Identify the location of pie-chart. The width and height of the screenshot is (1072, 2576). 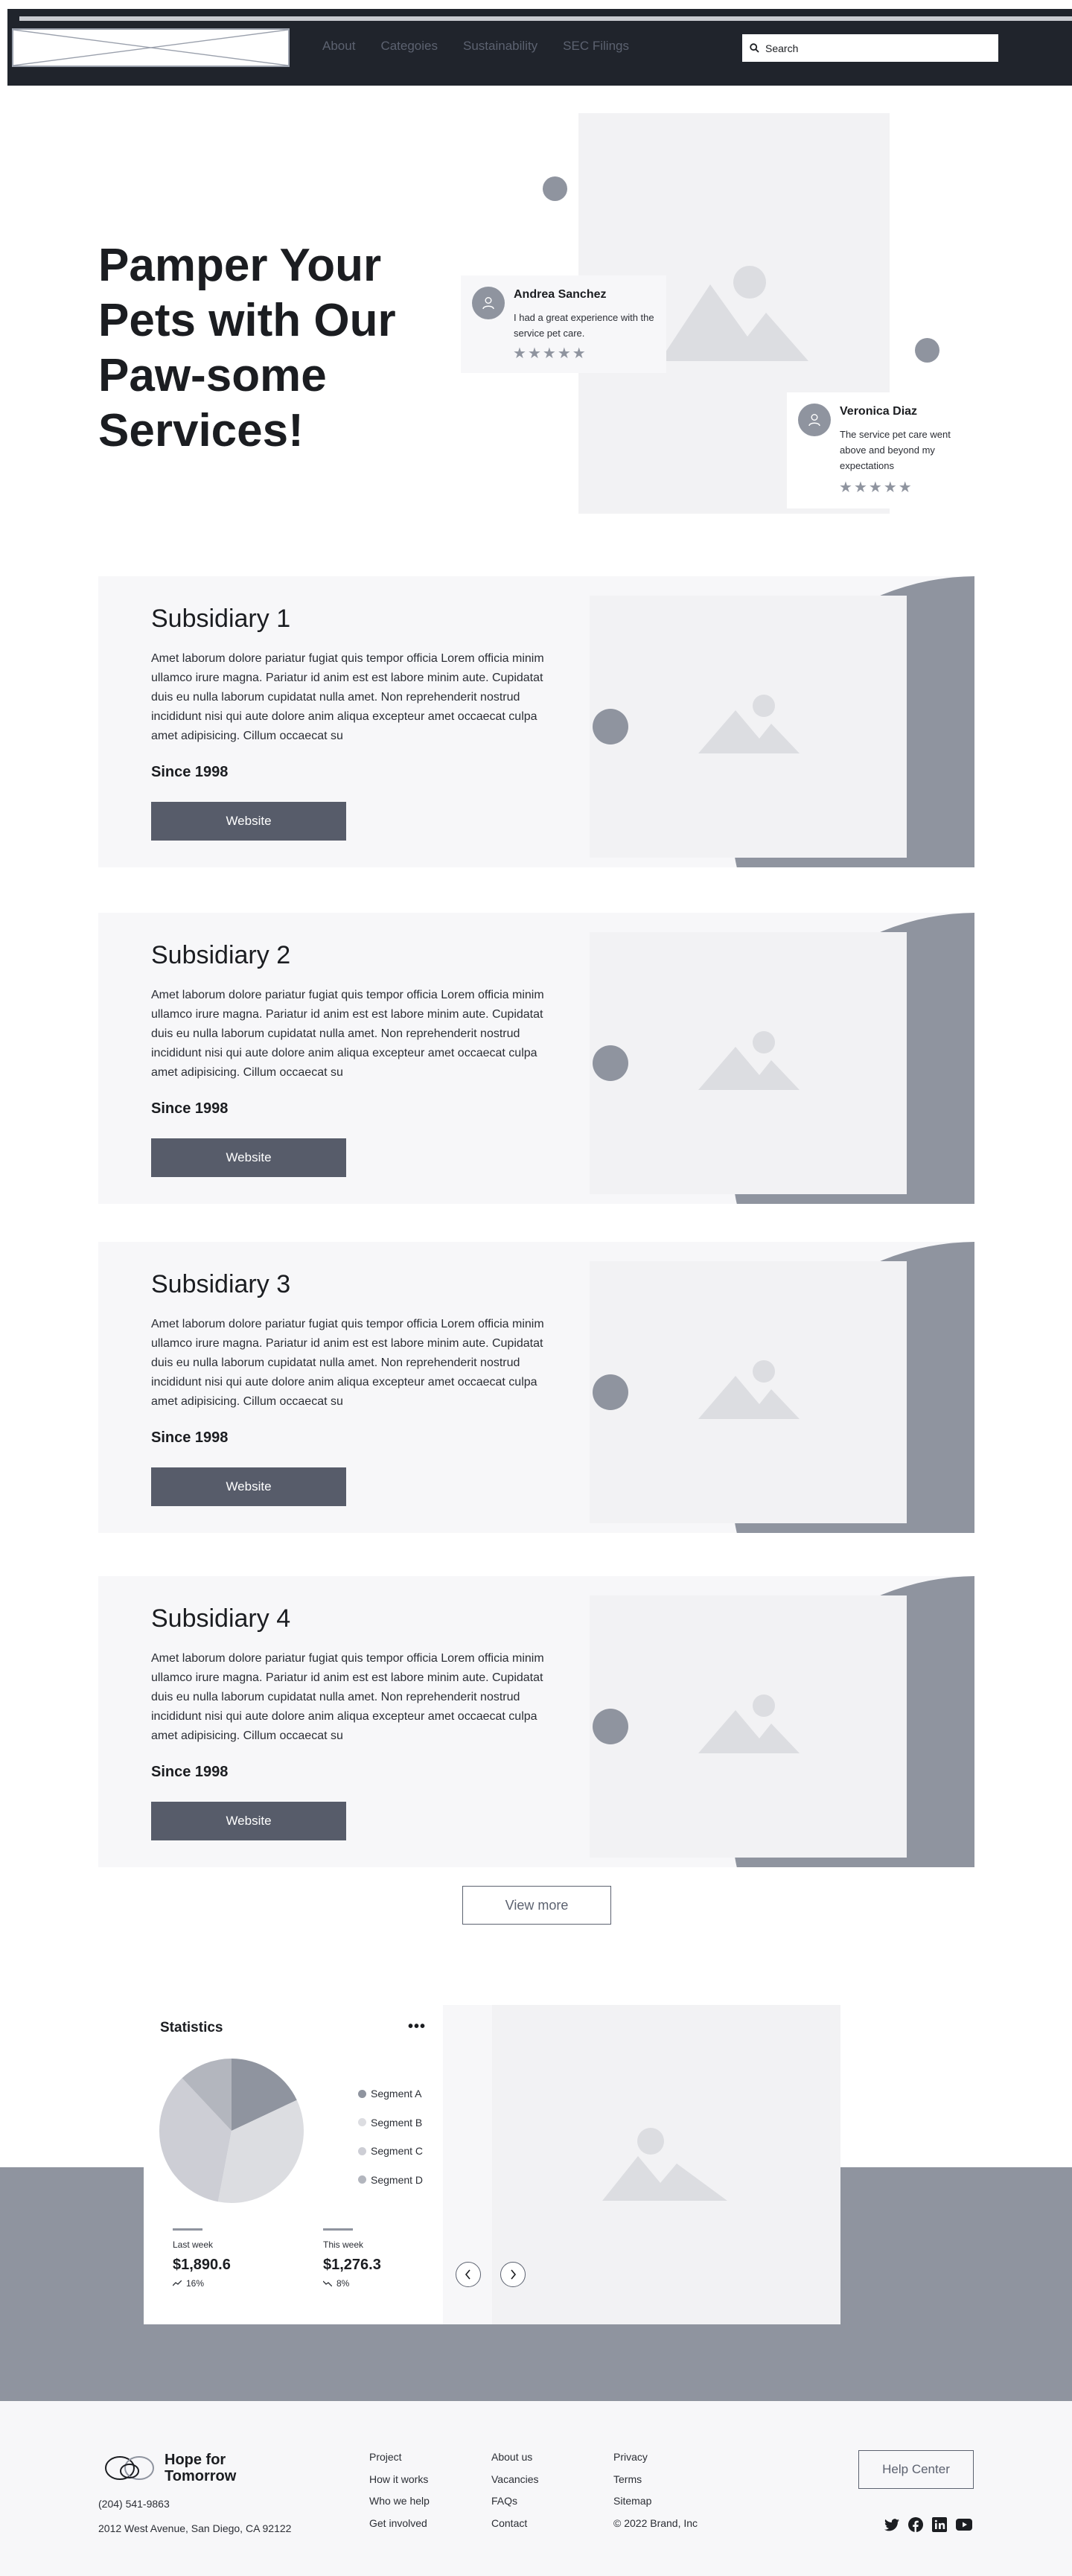
(232, 2131).